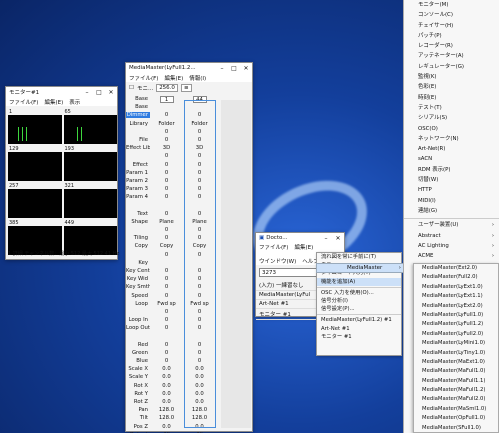  Describe the element at coordinates (359, 301) in the screenshot. I see `menu-item: 信号分析(I)` at that location.